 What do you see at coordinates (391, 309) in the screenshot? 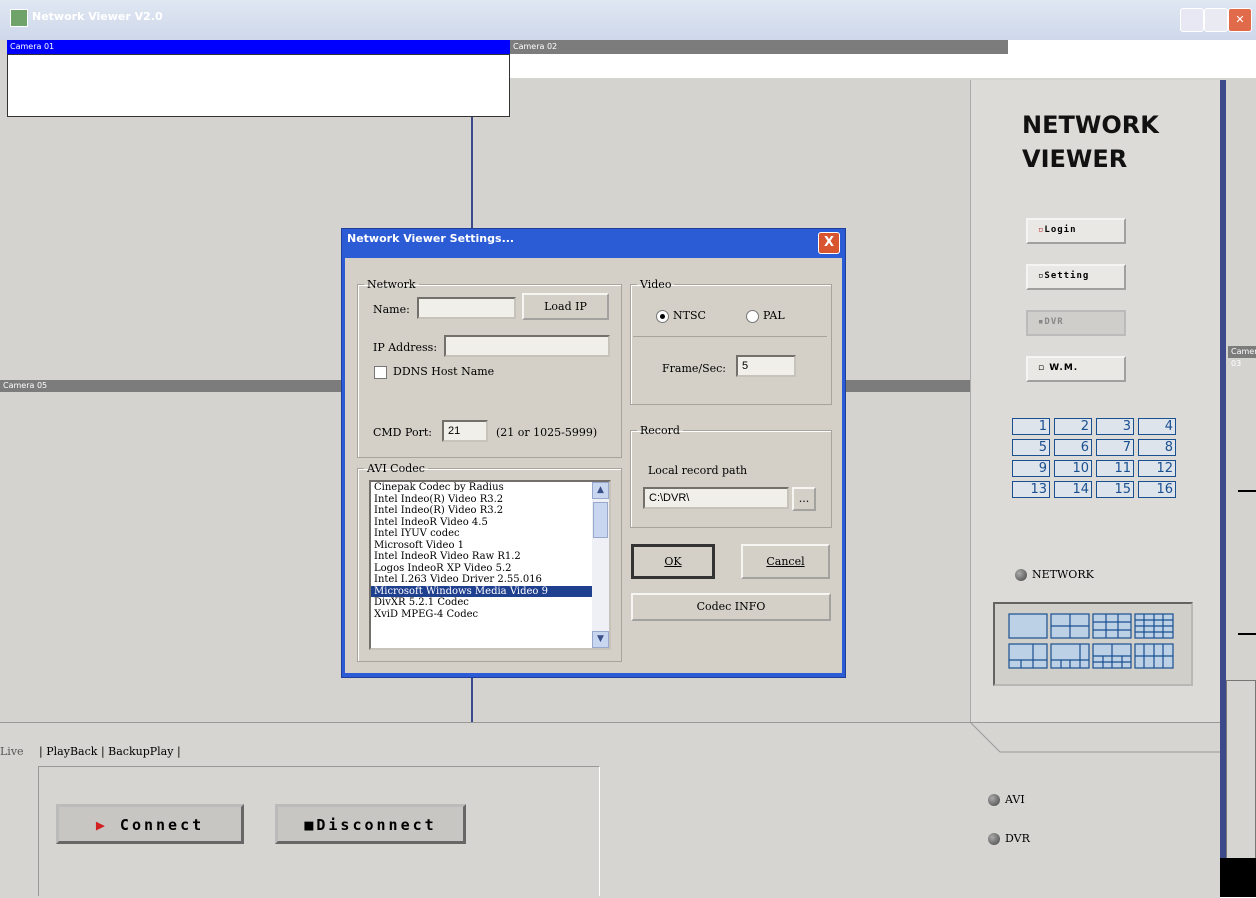
I see `name-label: Name:` at bounding box center [391, 309].